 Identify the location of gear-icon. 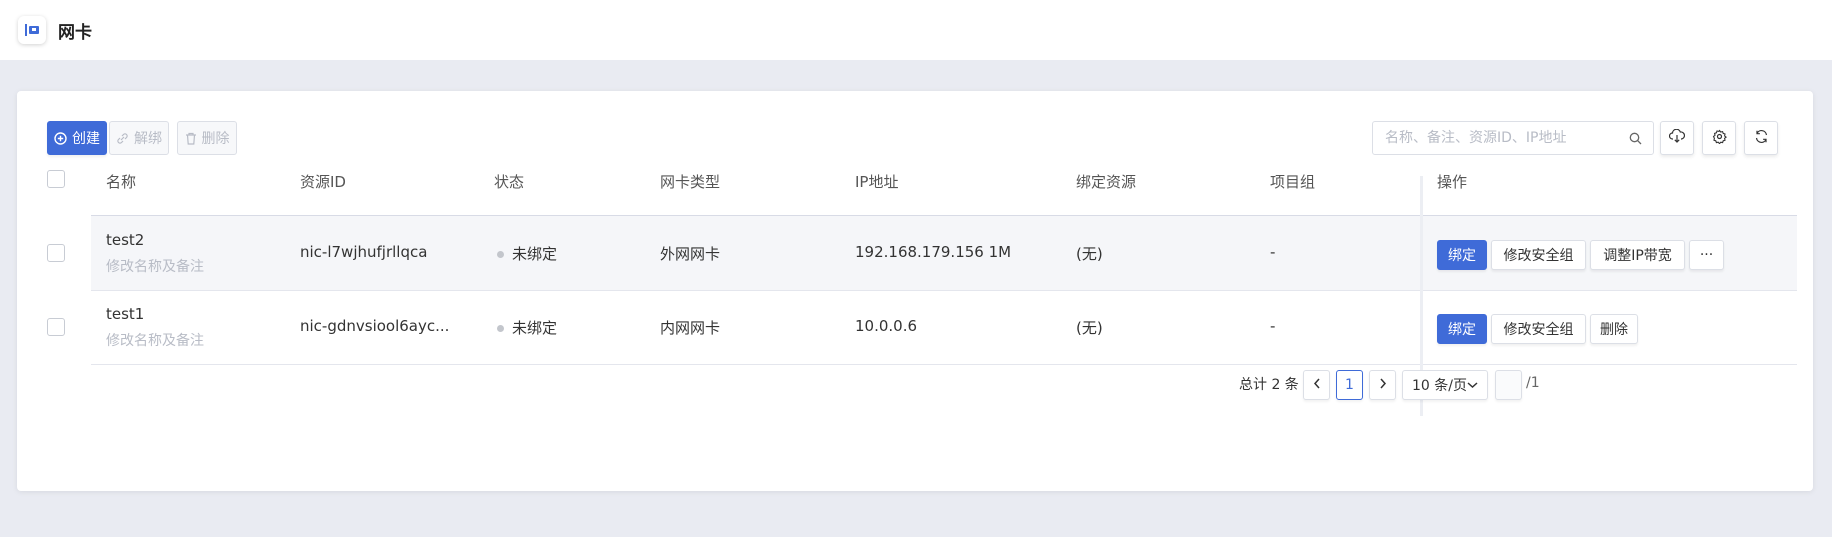
(1719, 138).